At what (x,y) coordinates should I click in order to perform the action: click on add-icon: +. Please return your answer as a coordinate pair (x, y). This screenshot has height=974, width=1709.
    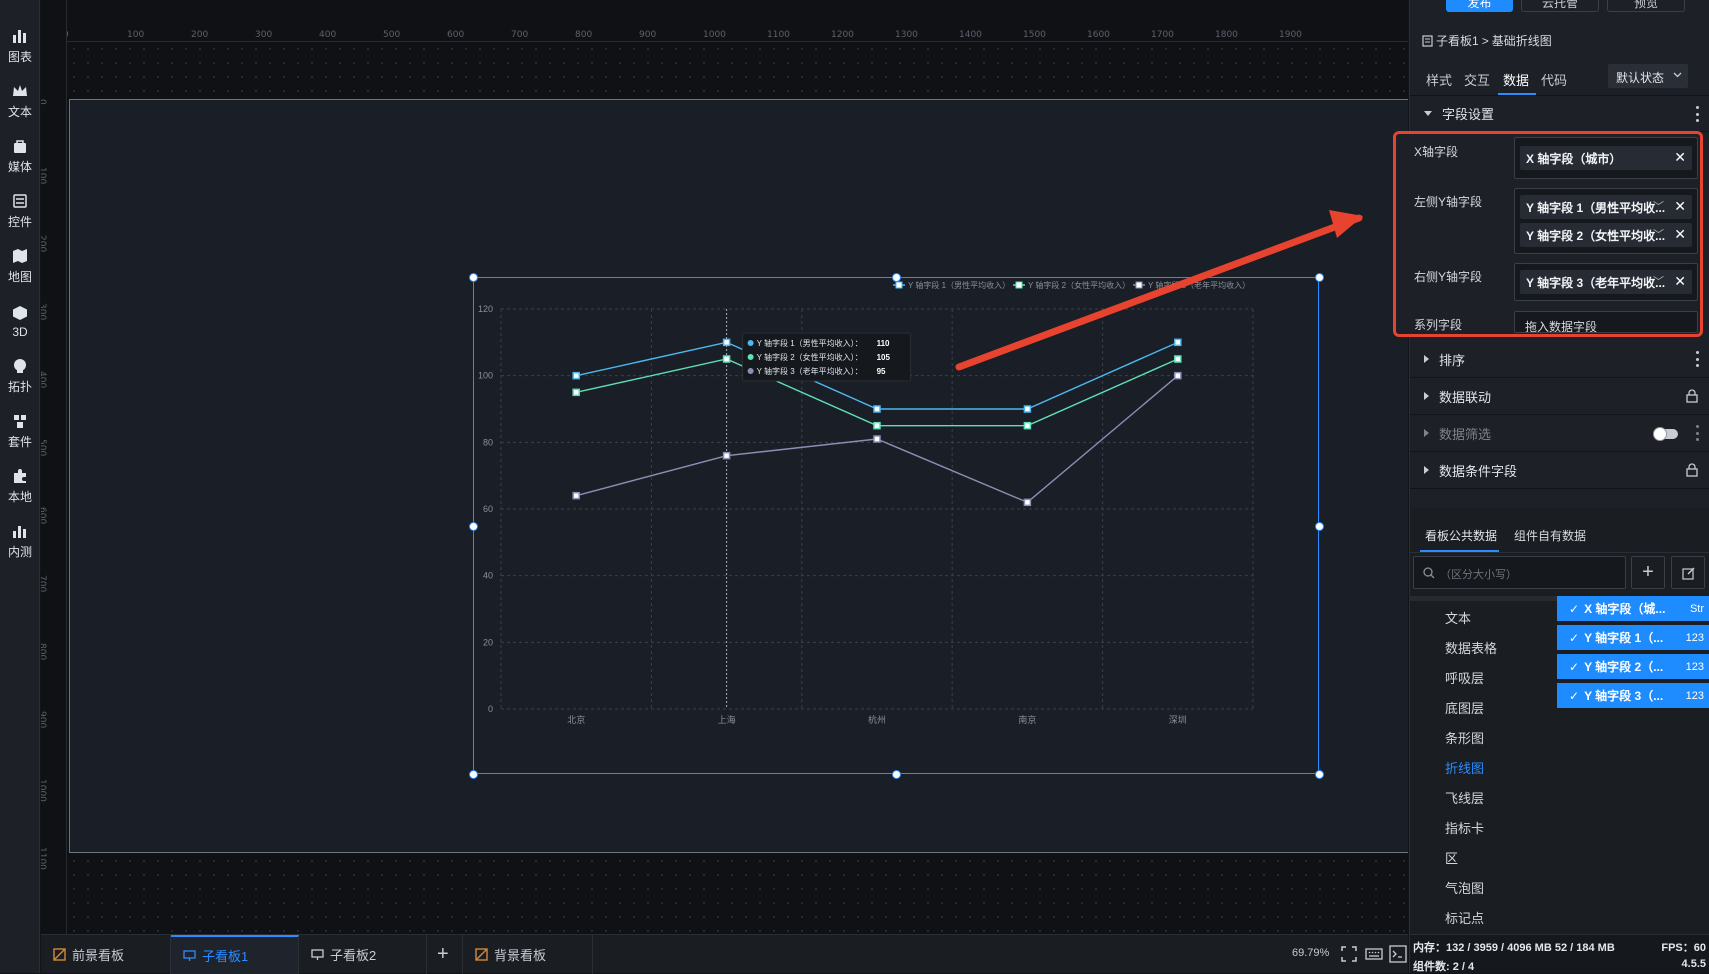
    Looking at the image, I should click on (1648, 572).